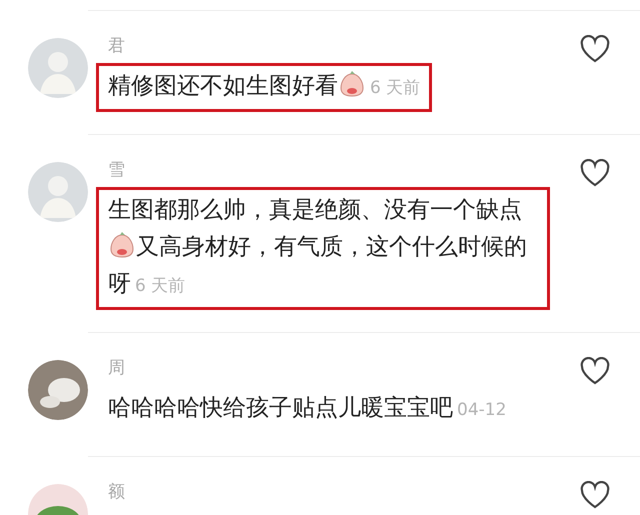 The image size is (640, 515). What do you see at coordinates (481, 410) in the screenshot?
I see `comment-time: 04-12` at bounding box center [481, 410].